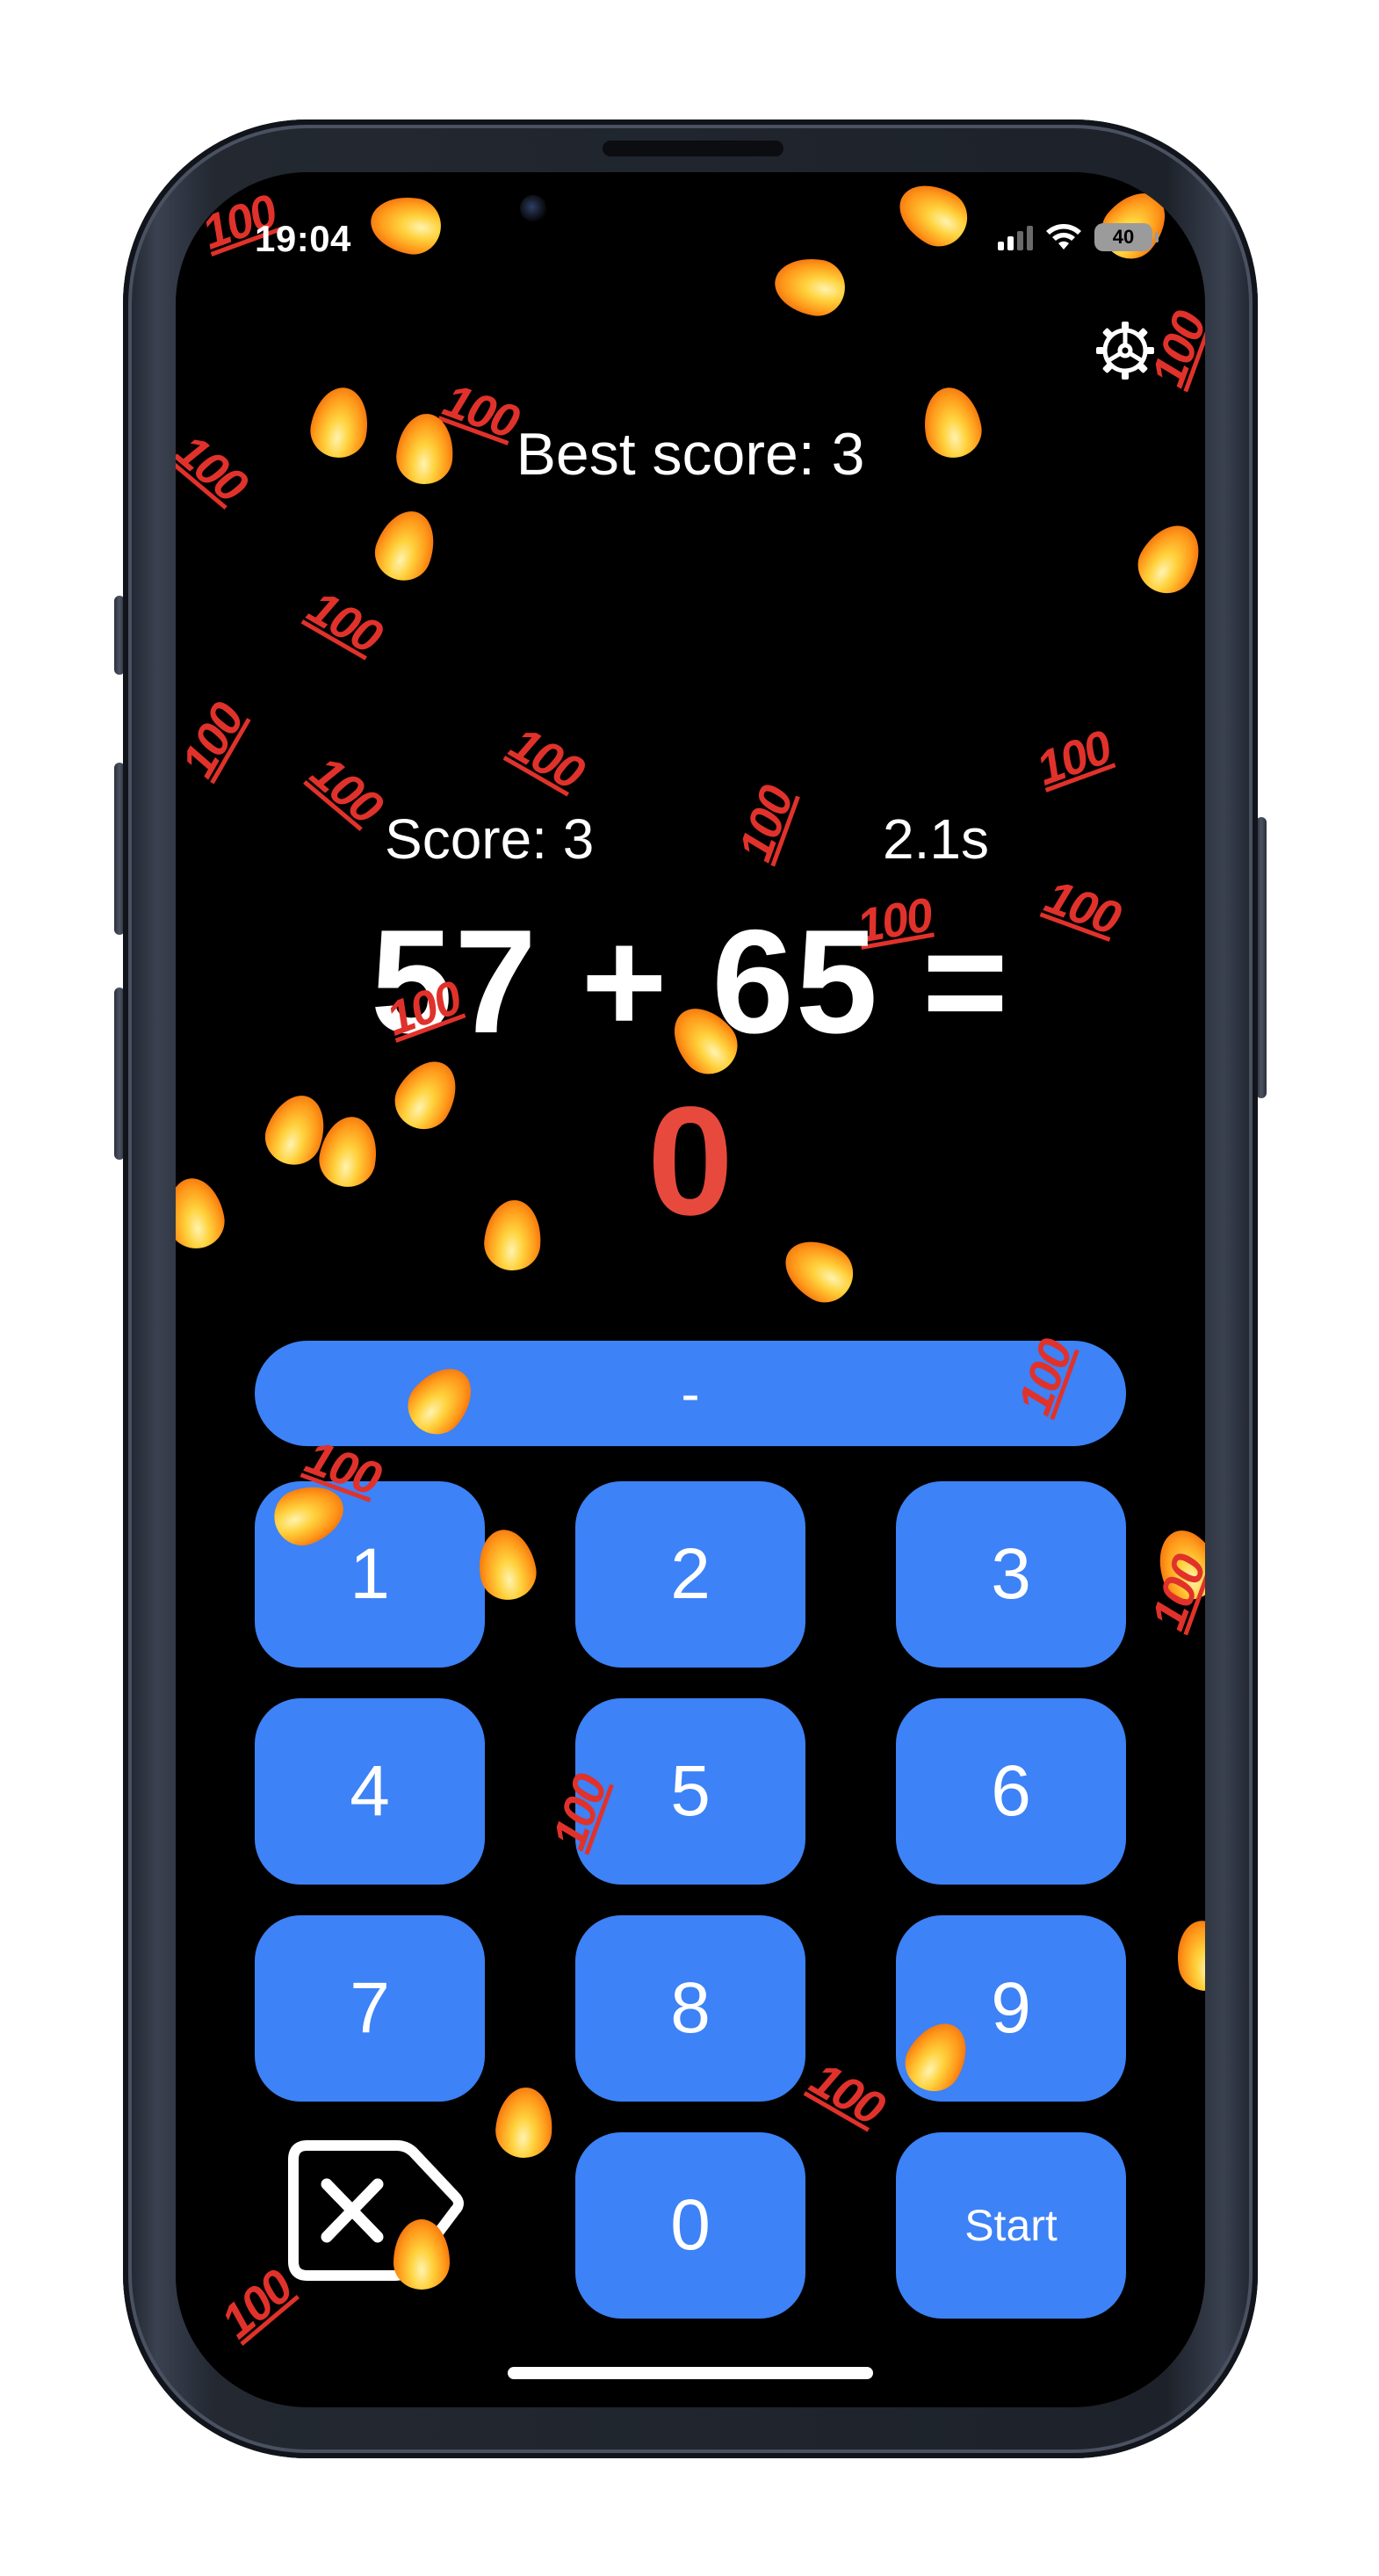 The image size is (1379, 2576). I want to click on wifi-icon, so click(1063, 237).